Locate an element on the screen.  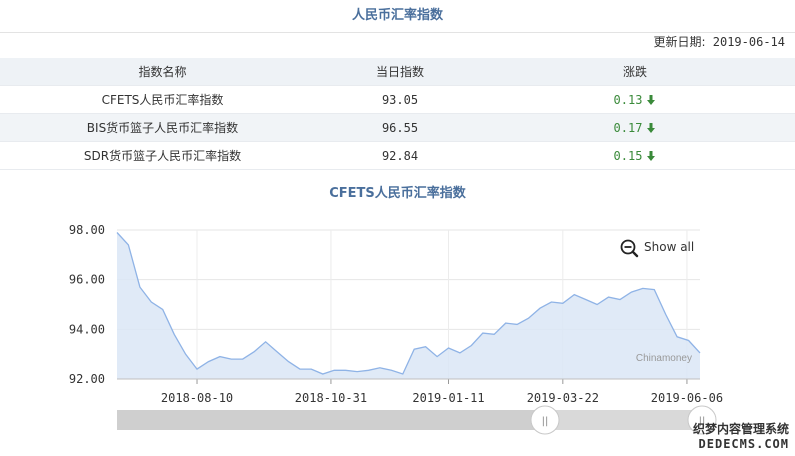
zoom-out-icon is located at coordinates (629, 248).